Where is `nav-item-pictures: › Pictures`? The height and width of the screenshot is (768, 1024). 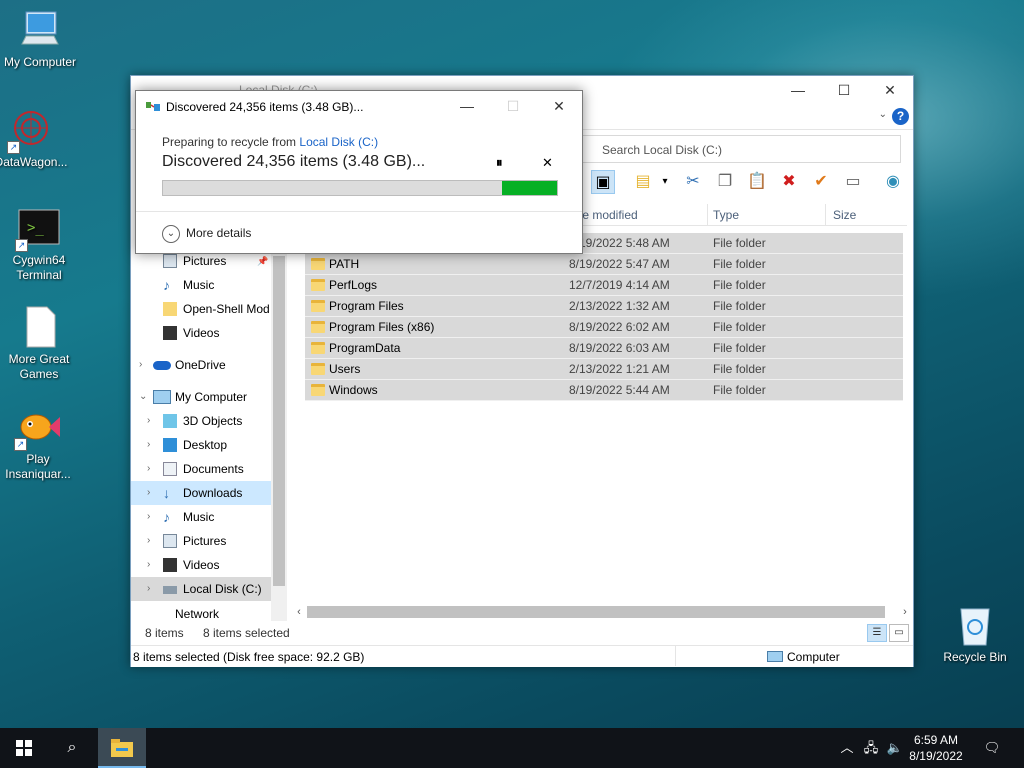 nav-item-pictures: › Pictures is located at coordinates (201, 541).